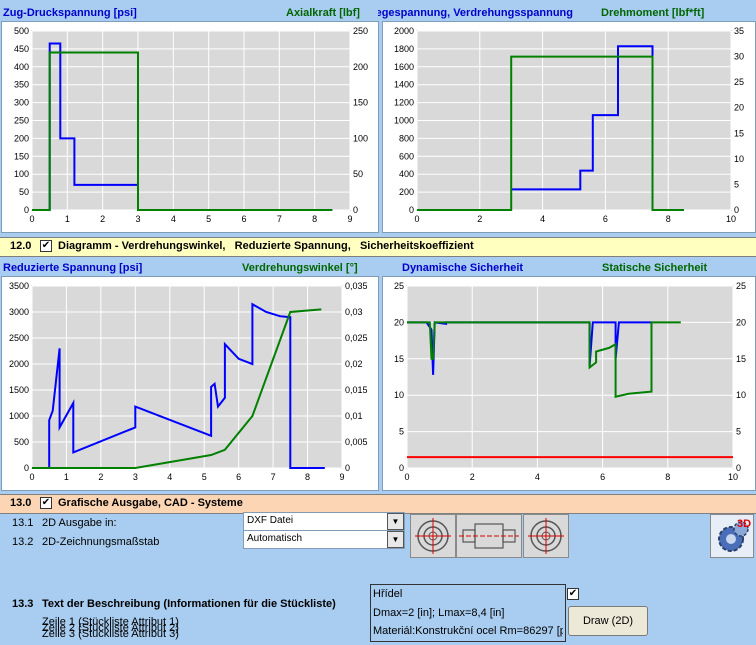 This screenshot has width=756, height=645. I want to click on chart1-y2-tick-label: 150, so click(360, 103).